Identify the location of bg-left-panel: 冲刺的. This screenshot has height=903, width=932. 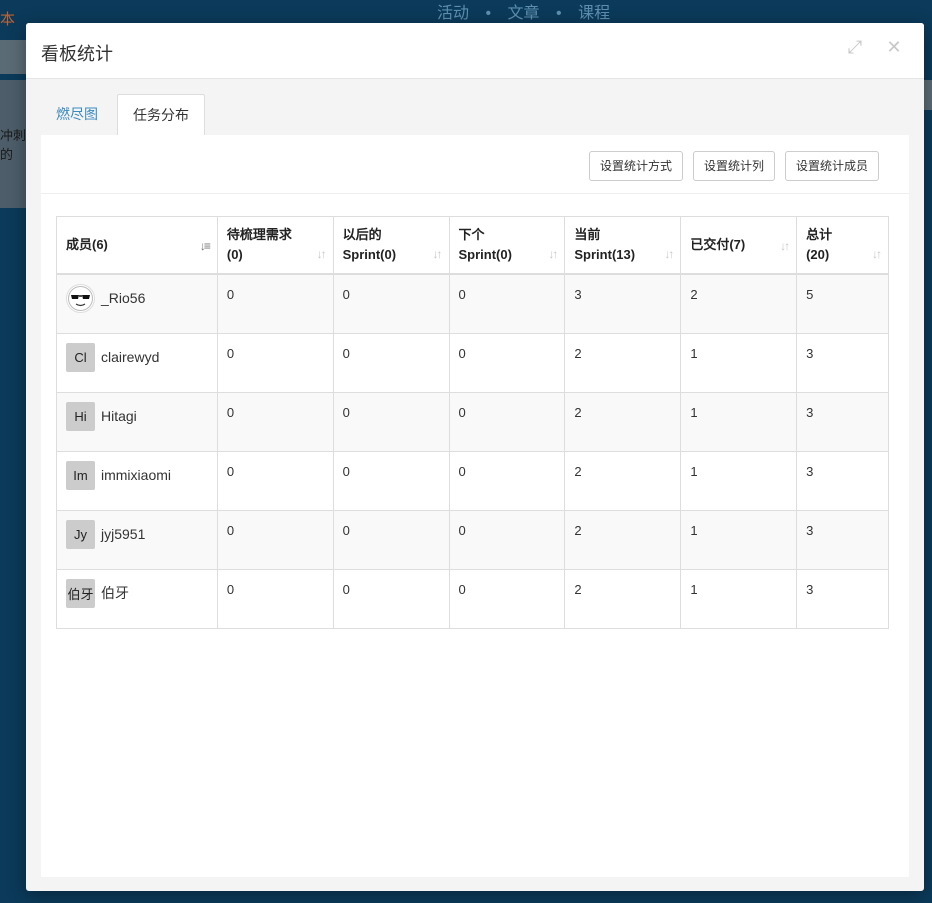
(13, 144).